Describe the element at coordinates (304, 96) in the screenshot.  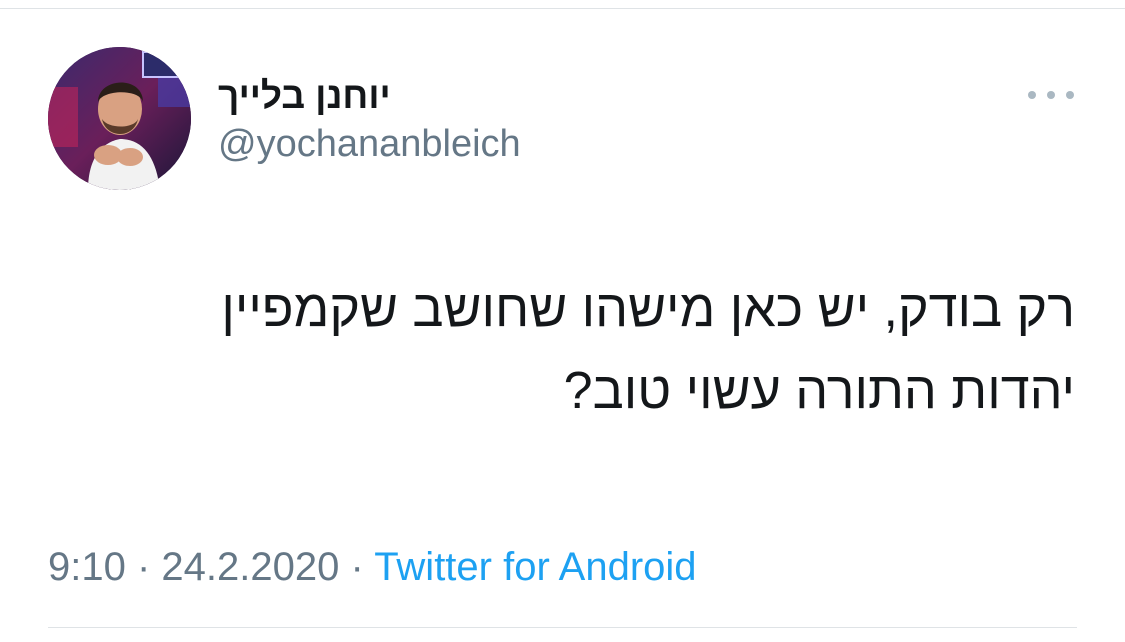
I see `author-name: יוחנן בלייך` at that location.